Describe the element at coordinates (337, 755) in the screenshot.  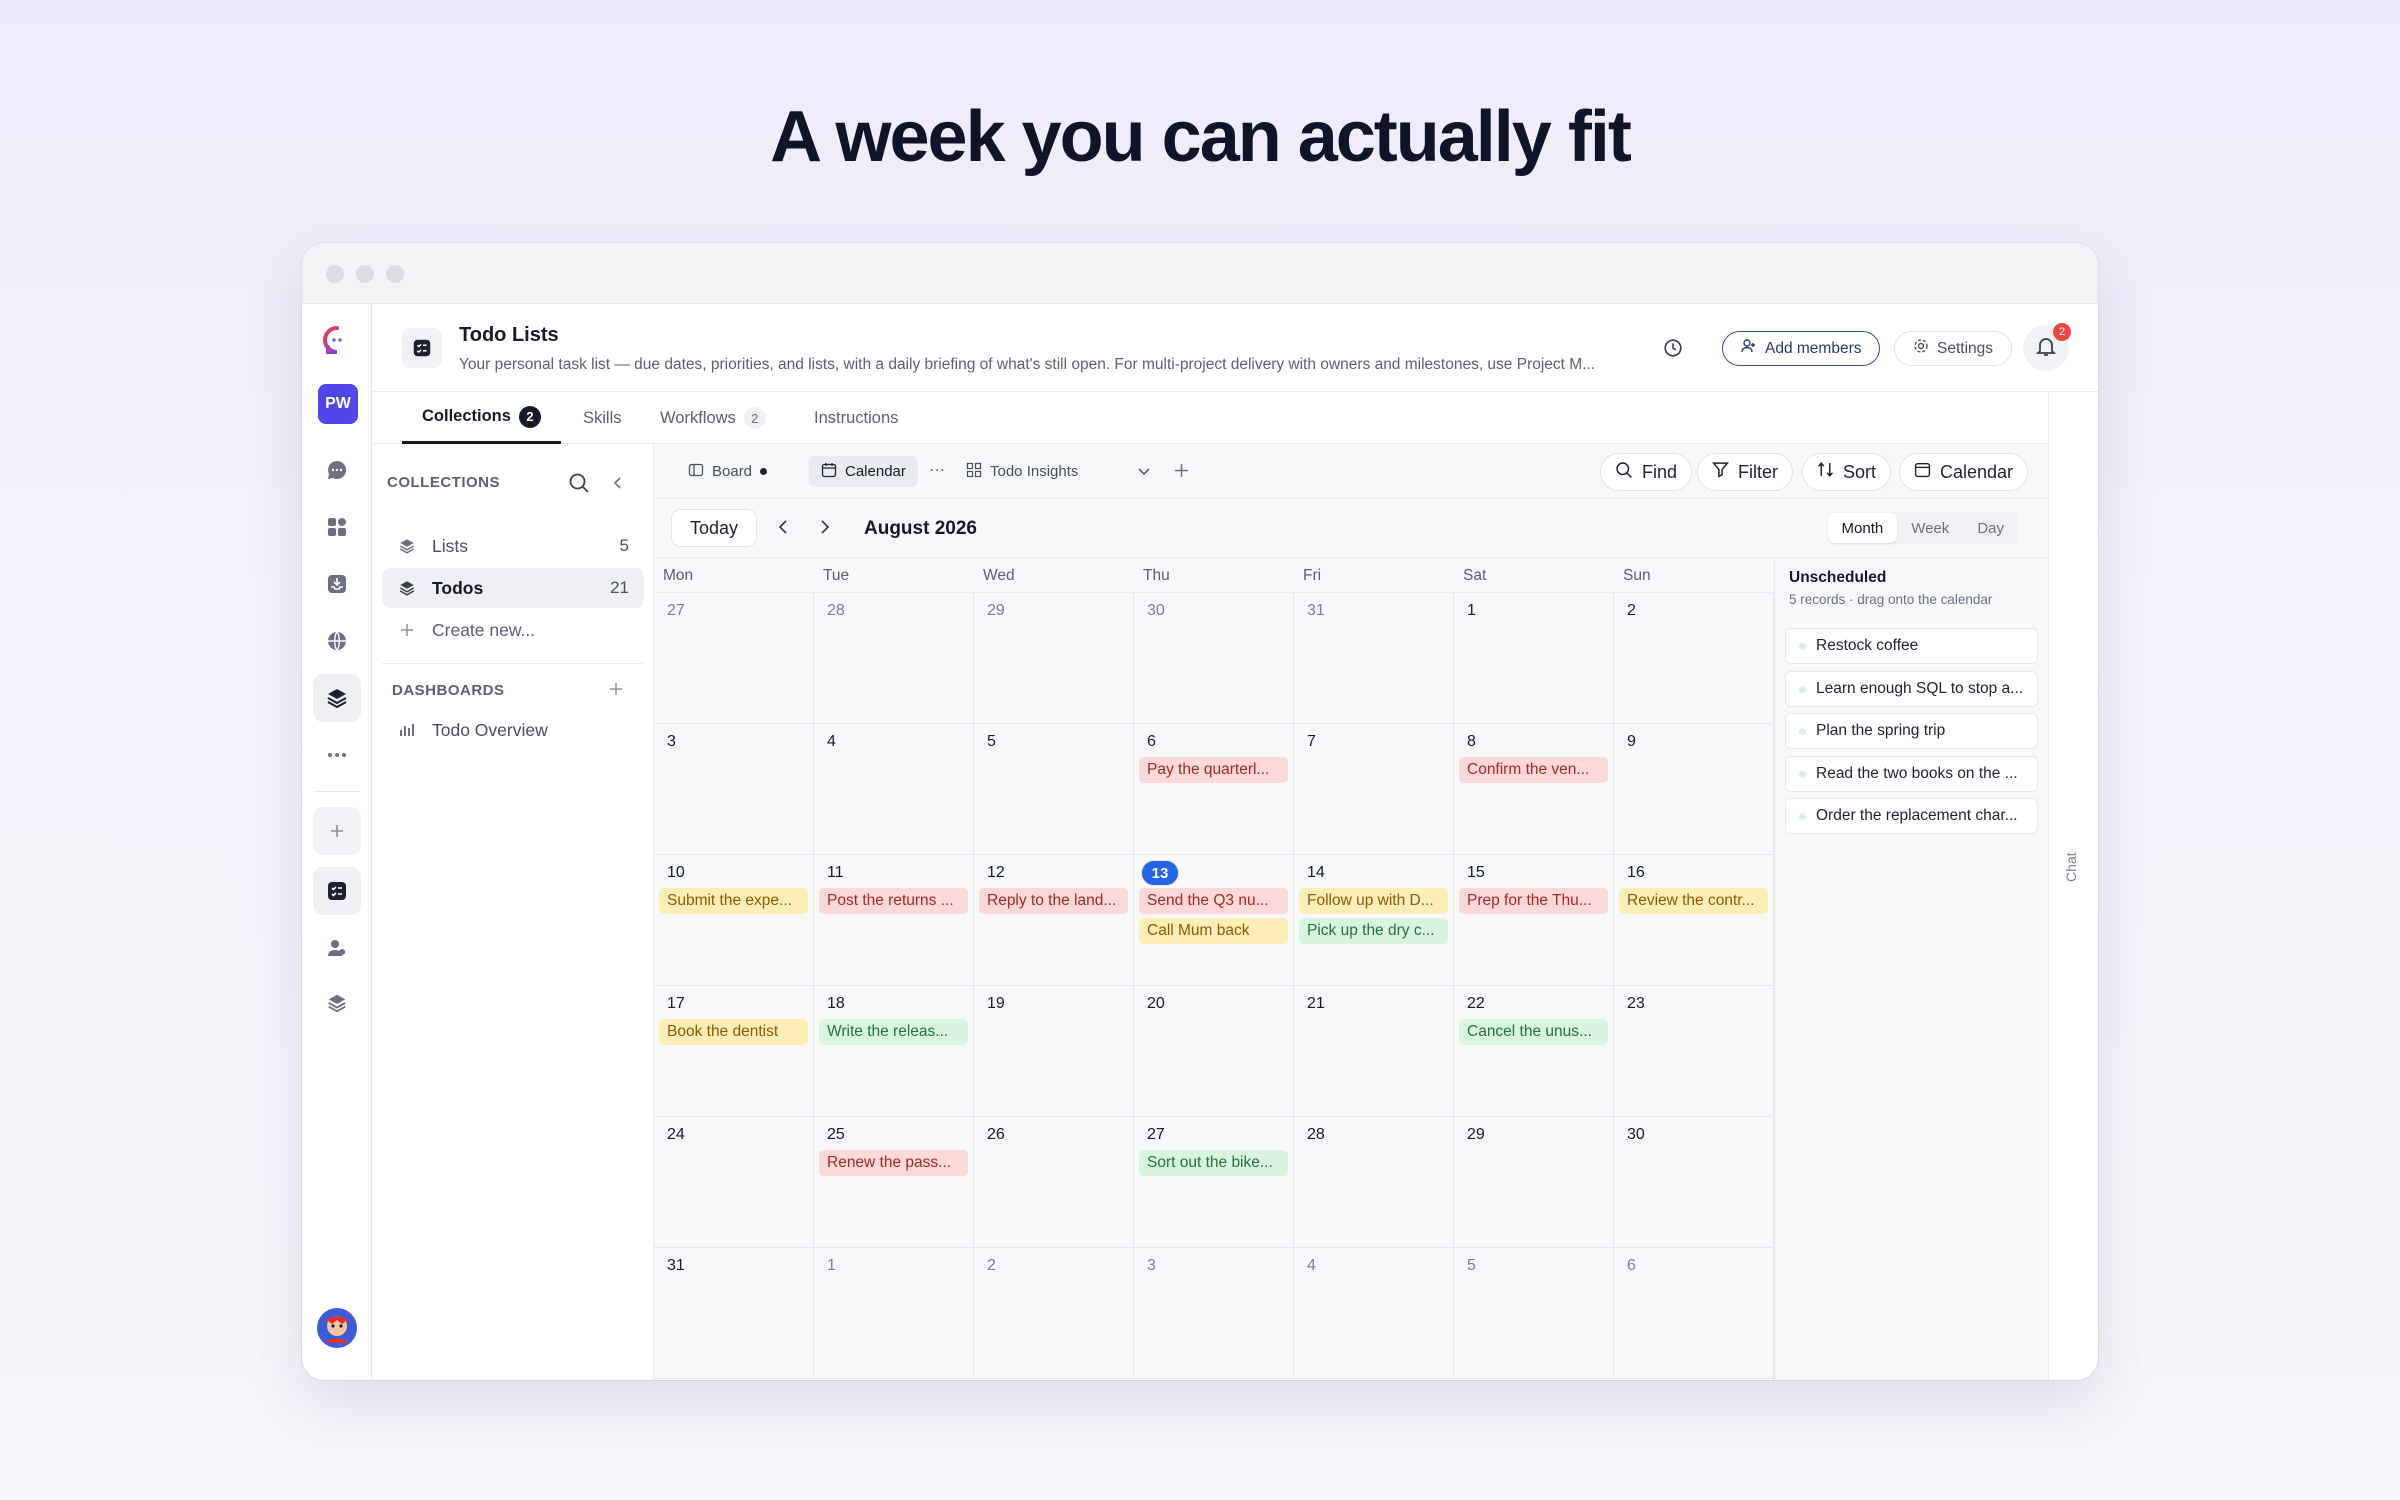
I see `more-icon` at that location.